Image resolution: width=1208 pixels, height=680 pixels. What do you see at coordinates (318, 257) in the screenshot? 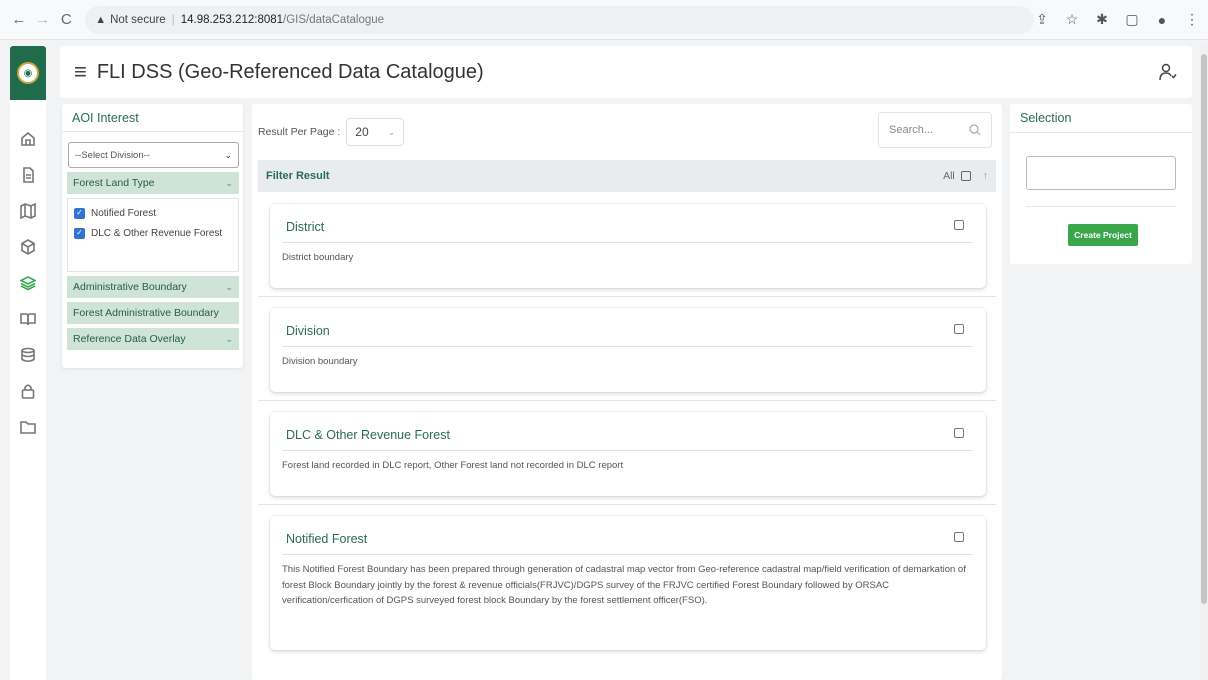
I see `card-description: District boundary` at bounding box center [318, 257].